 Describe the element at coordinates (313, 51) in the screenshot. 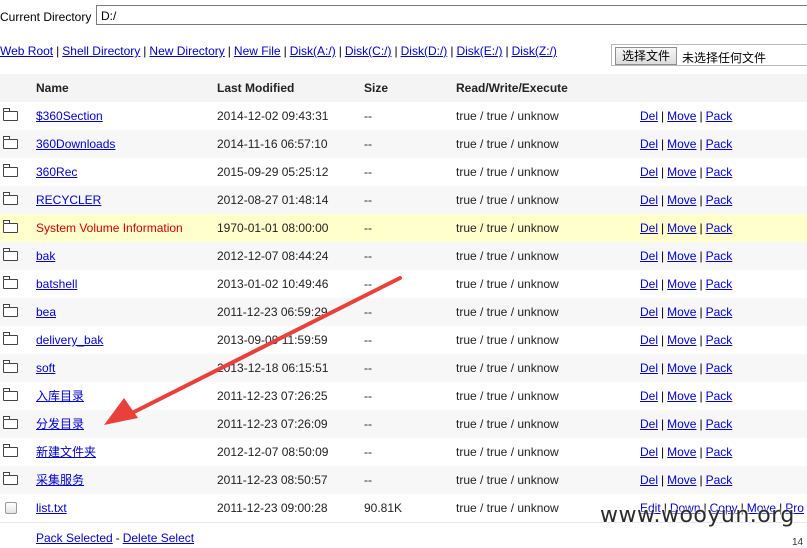

I see `nav-link-disk-a: Disk(A:/)` at that location.